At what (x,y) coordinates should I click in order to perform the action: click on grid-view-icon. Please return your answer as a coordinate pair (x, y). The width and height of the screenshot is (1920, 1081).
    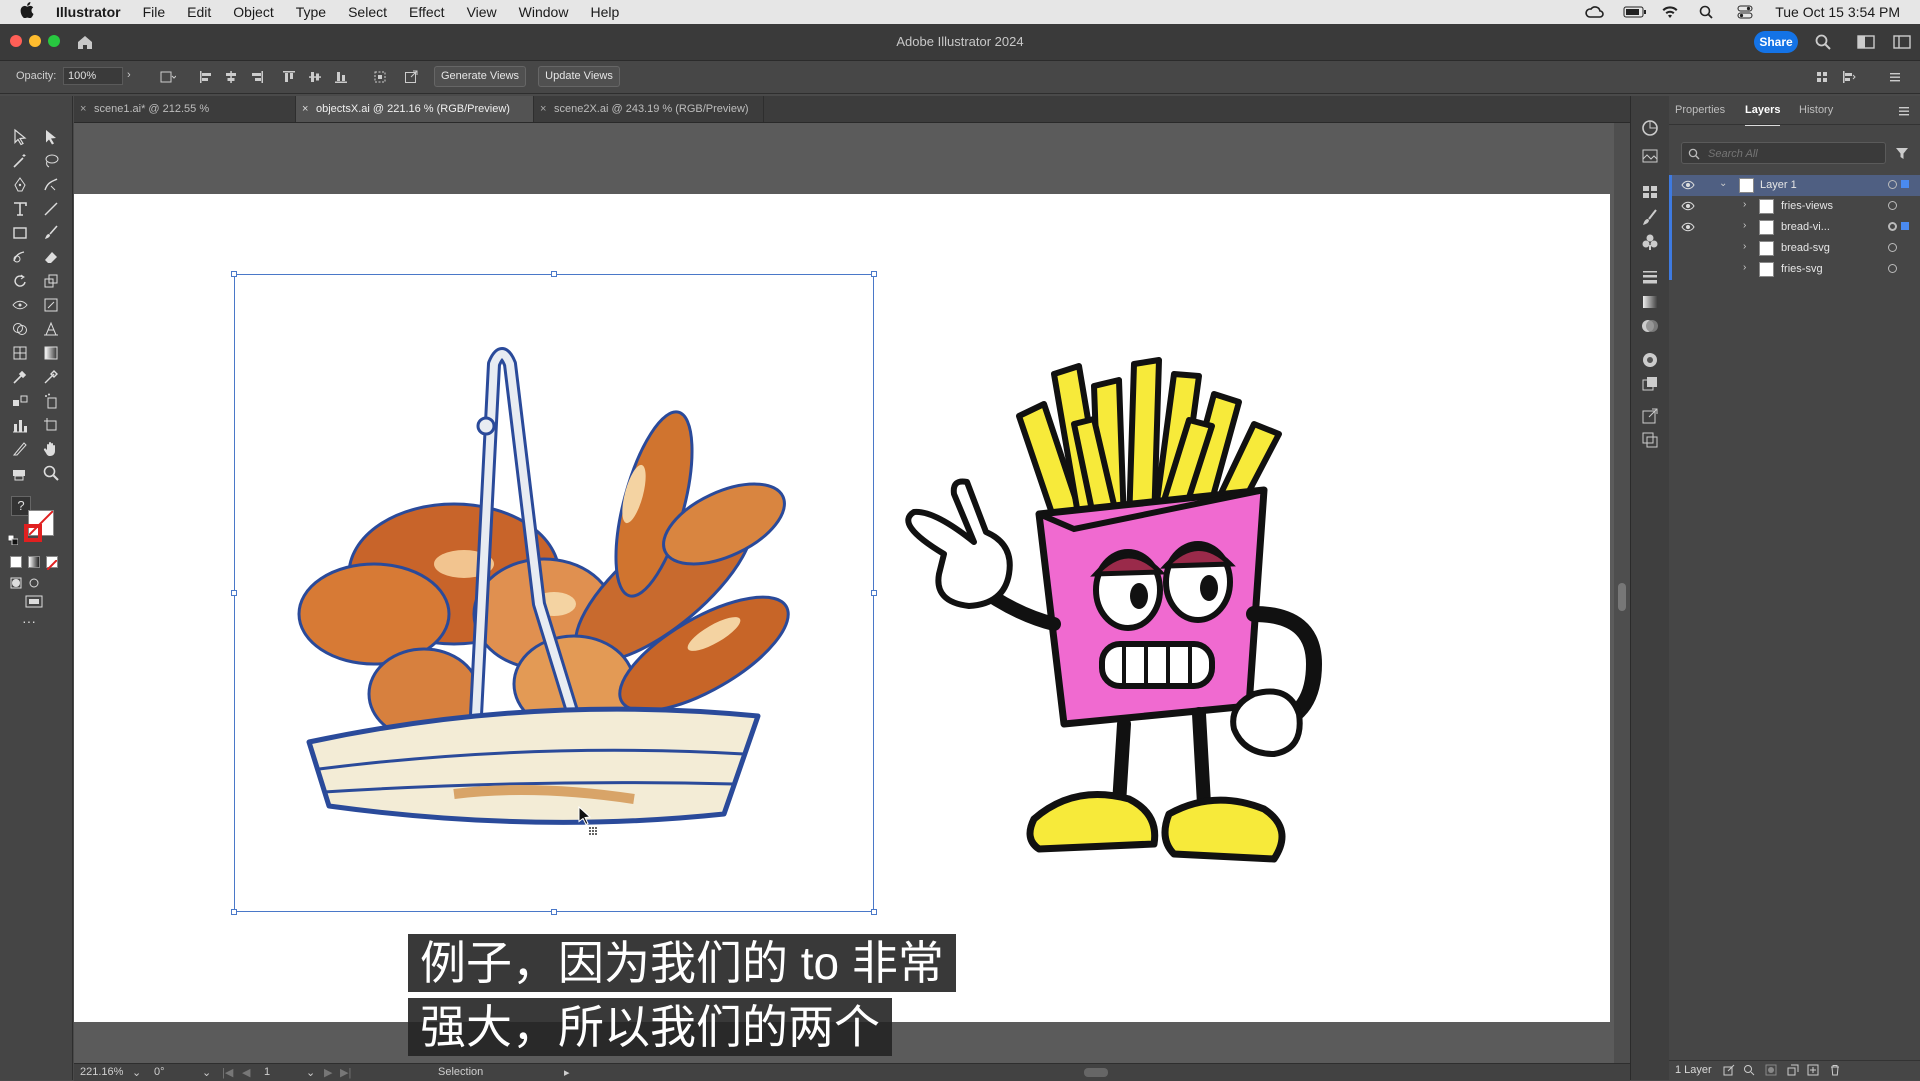
    Looking at the image, I should click on (1822, 77).